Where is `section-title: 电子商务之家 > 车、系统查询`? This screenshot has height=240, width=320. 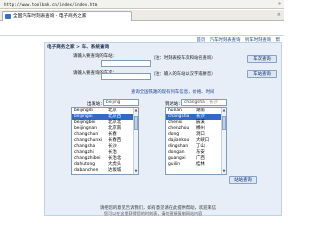
section-title: 电子商务之家 > 车、系统查询 is located at coordinates (78, 47).